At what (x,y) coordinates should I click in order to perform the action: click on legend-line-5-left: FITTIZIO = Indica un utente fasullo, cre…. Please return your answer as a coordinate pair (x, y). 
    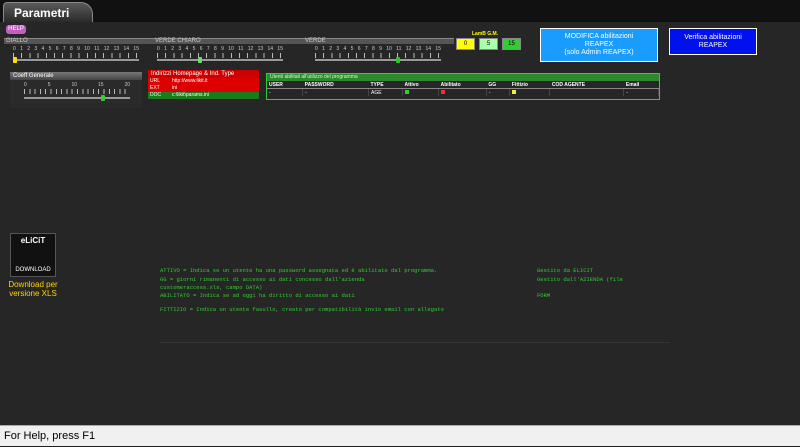
    Looking at the image, I should click on (302, 309).